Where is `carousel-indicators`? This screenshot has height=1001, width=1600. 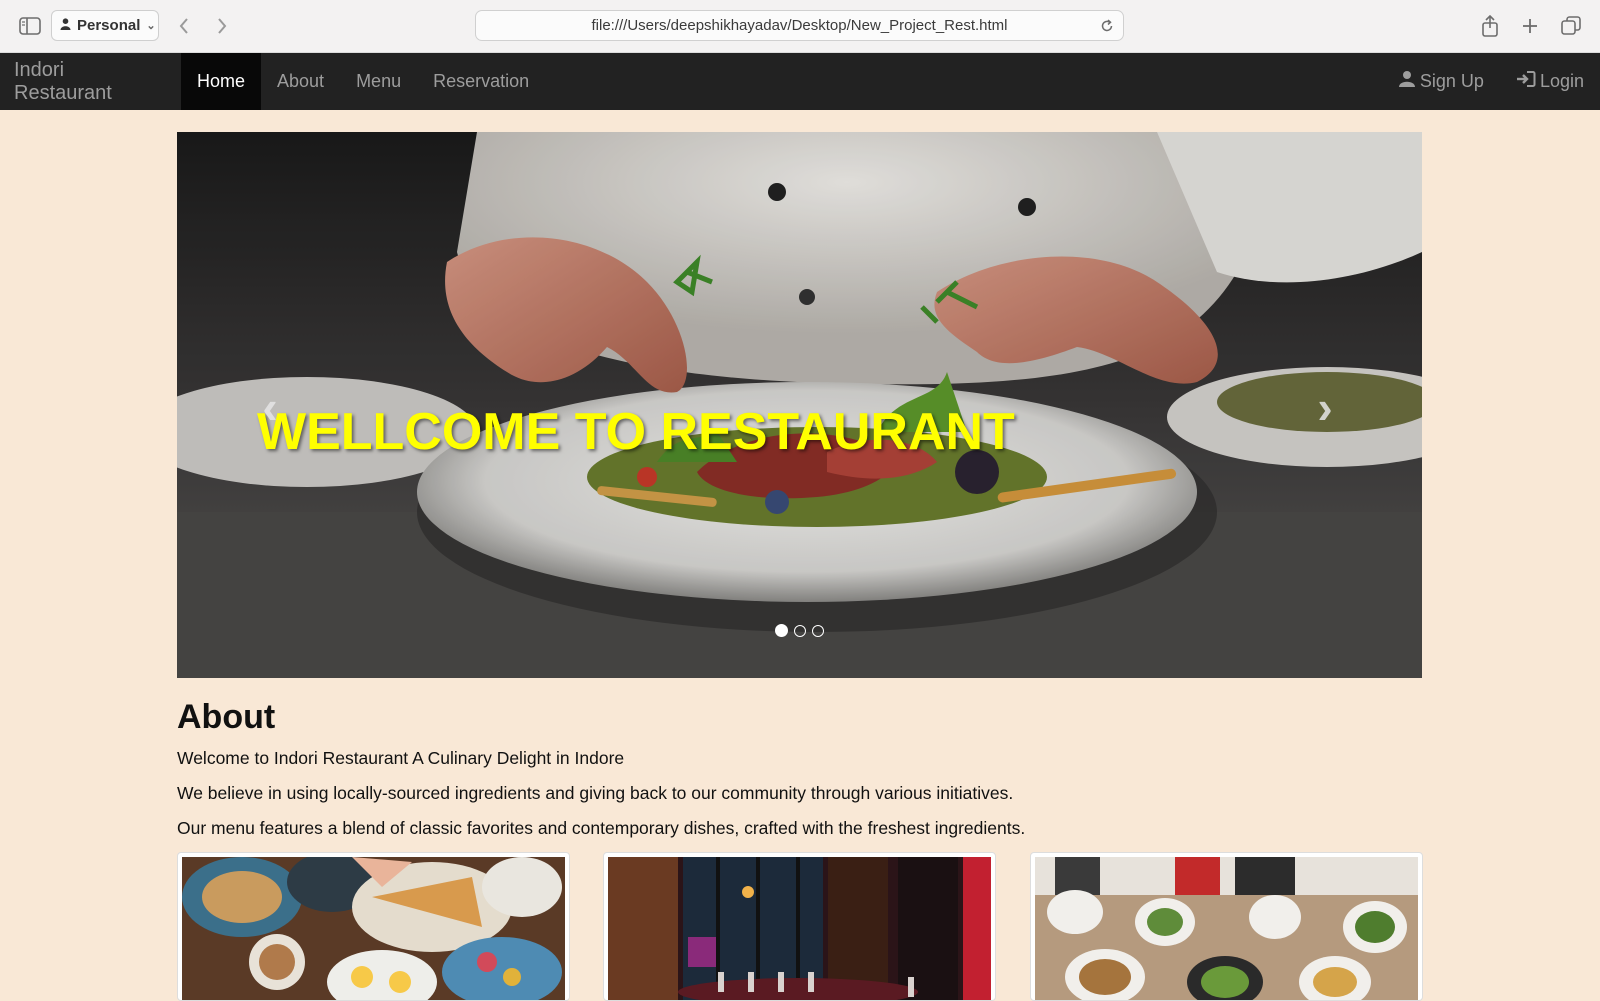
carousel-indicators is located at coordinates (799, 630).